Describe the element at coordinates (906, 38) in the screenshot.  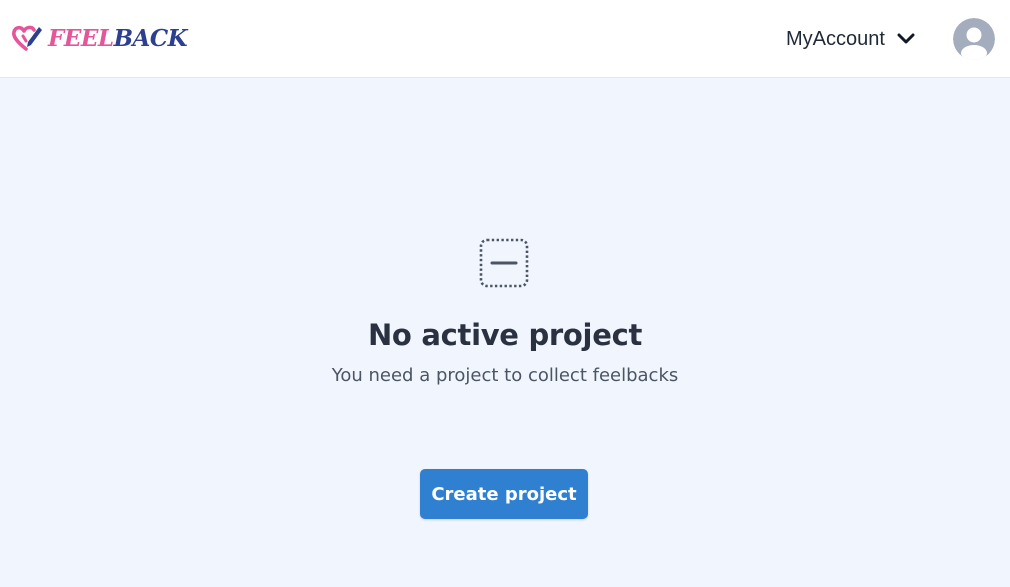
I see `chevron-down-icon` at that location.